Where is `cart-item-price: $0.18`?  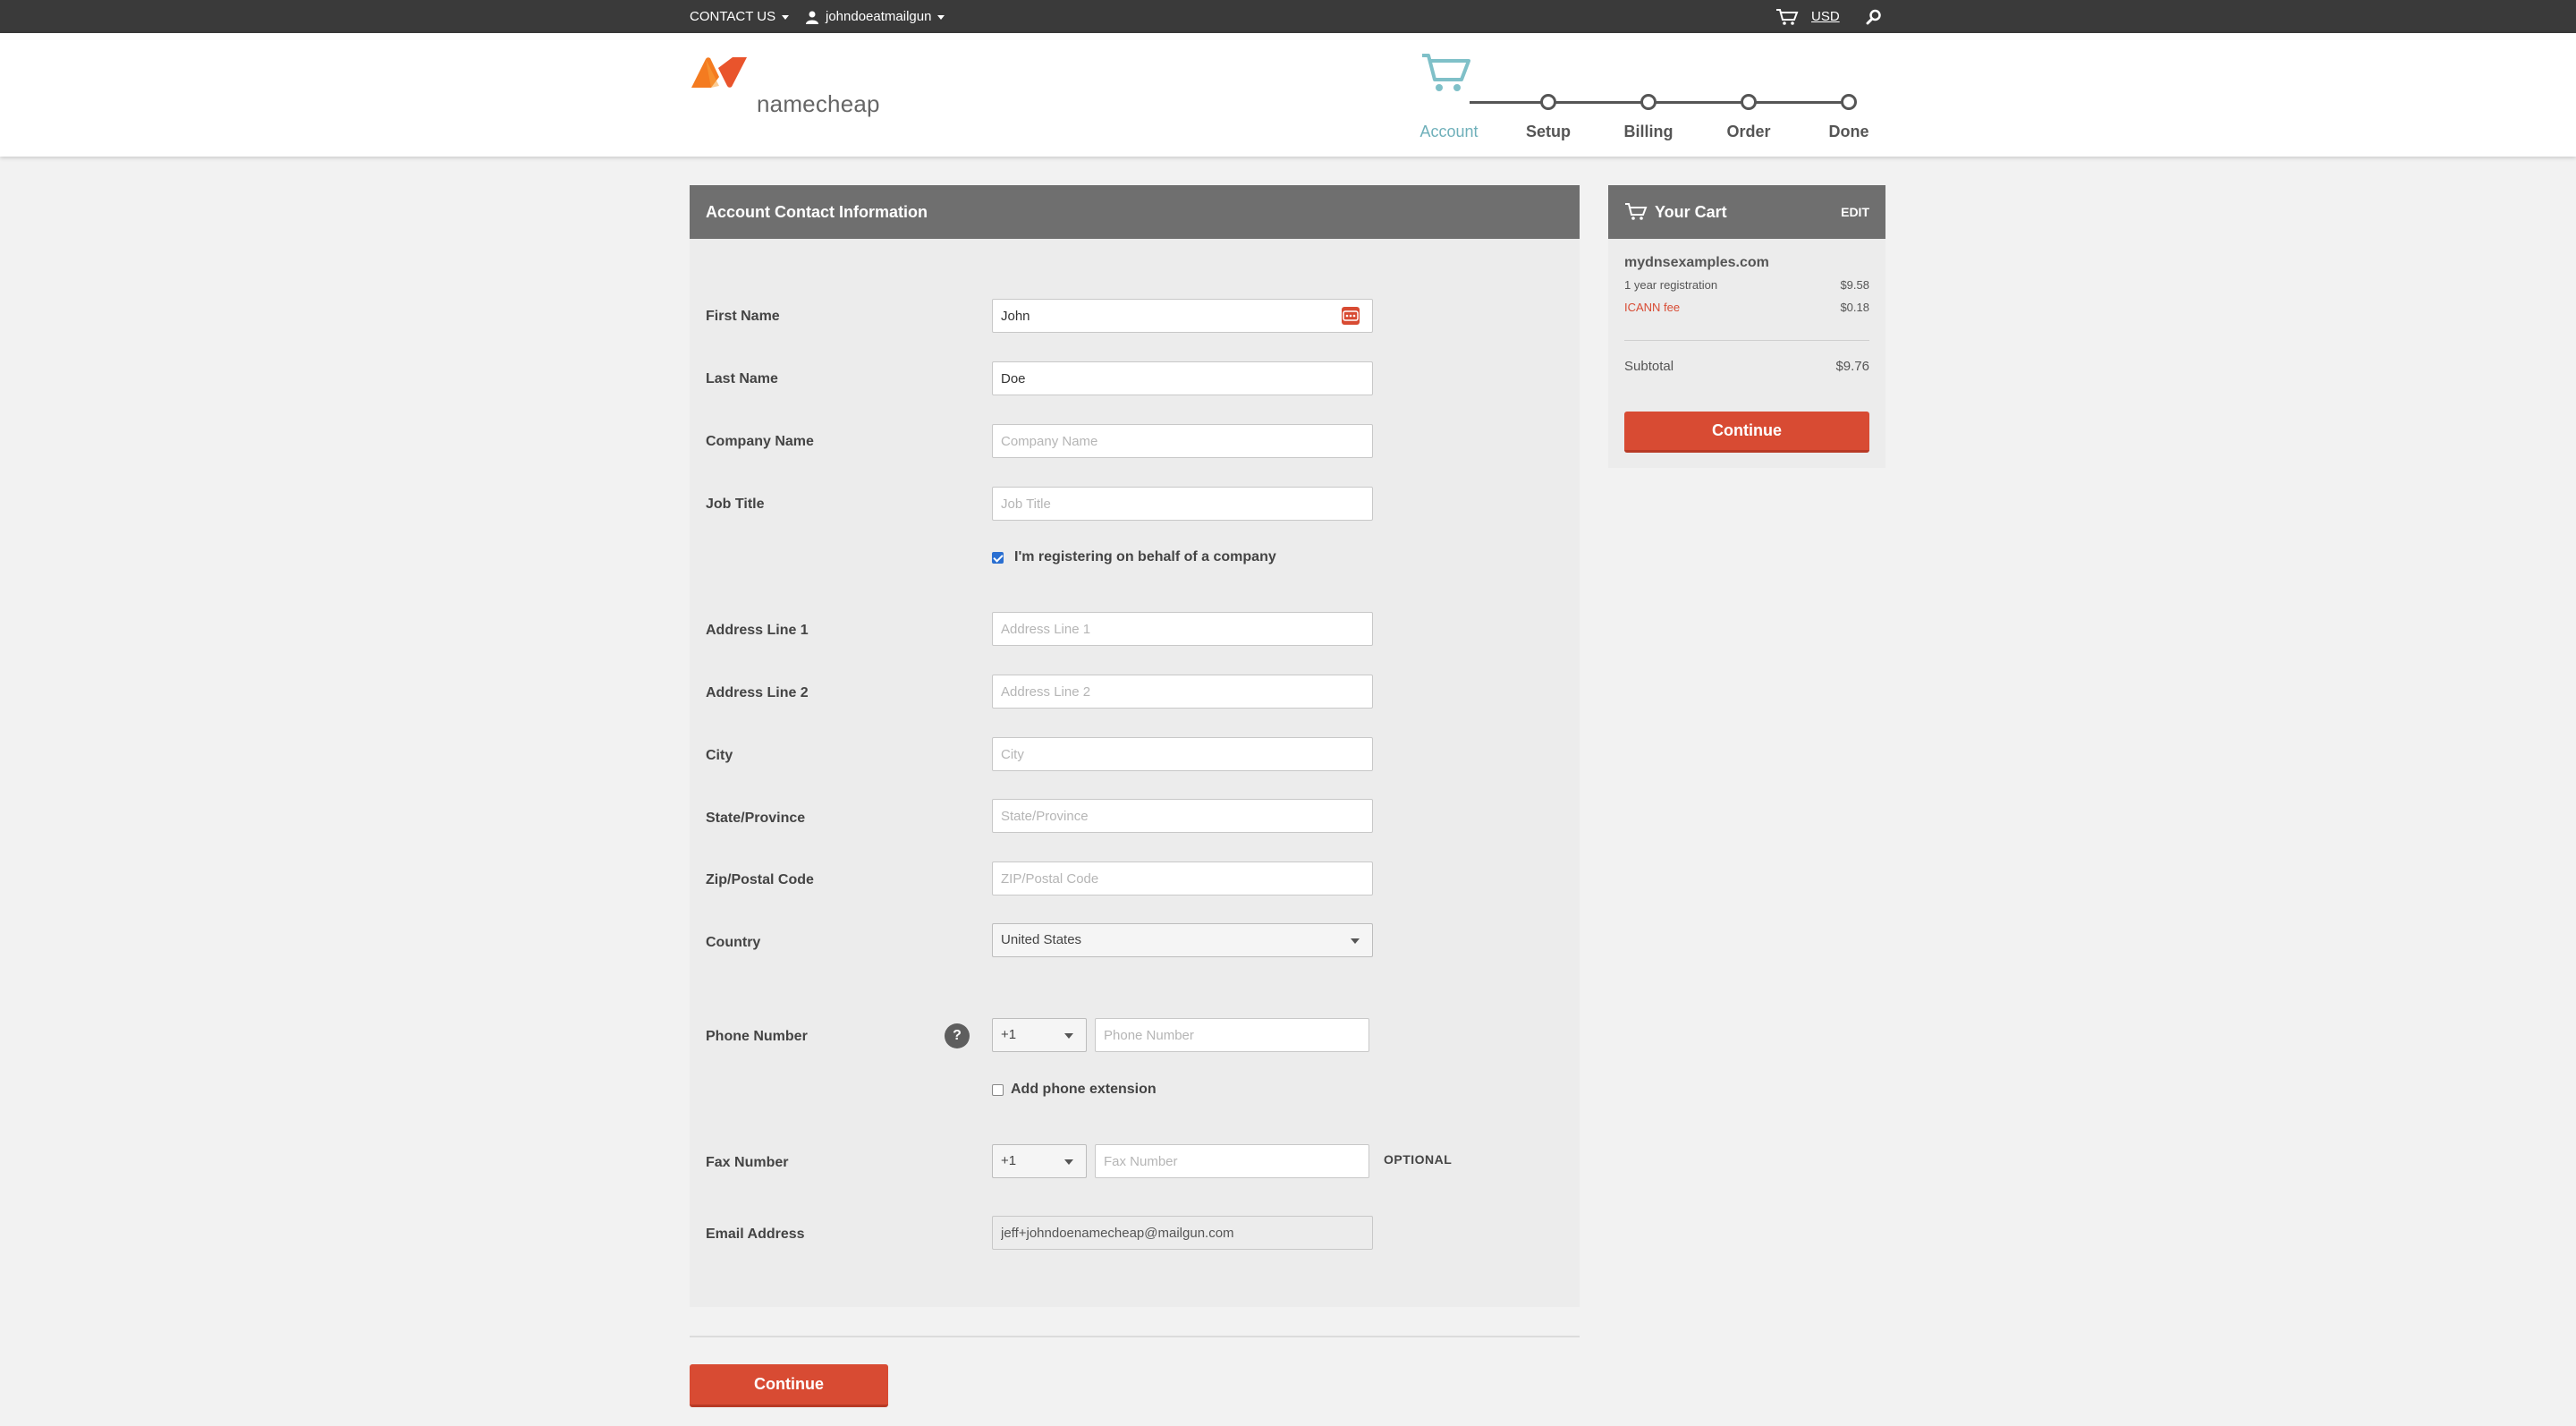 cart-item-price: $0.18 is located at coordinates (1854, 308).